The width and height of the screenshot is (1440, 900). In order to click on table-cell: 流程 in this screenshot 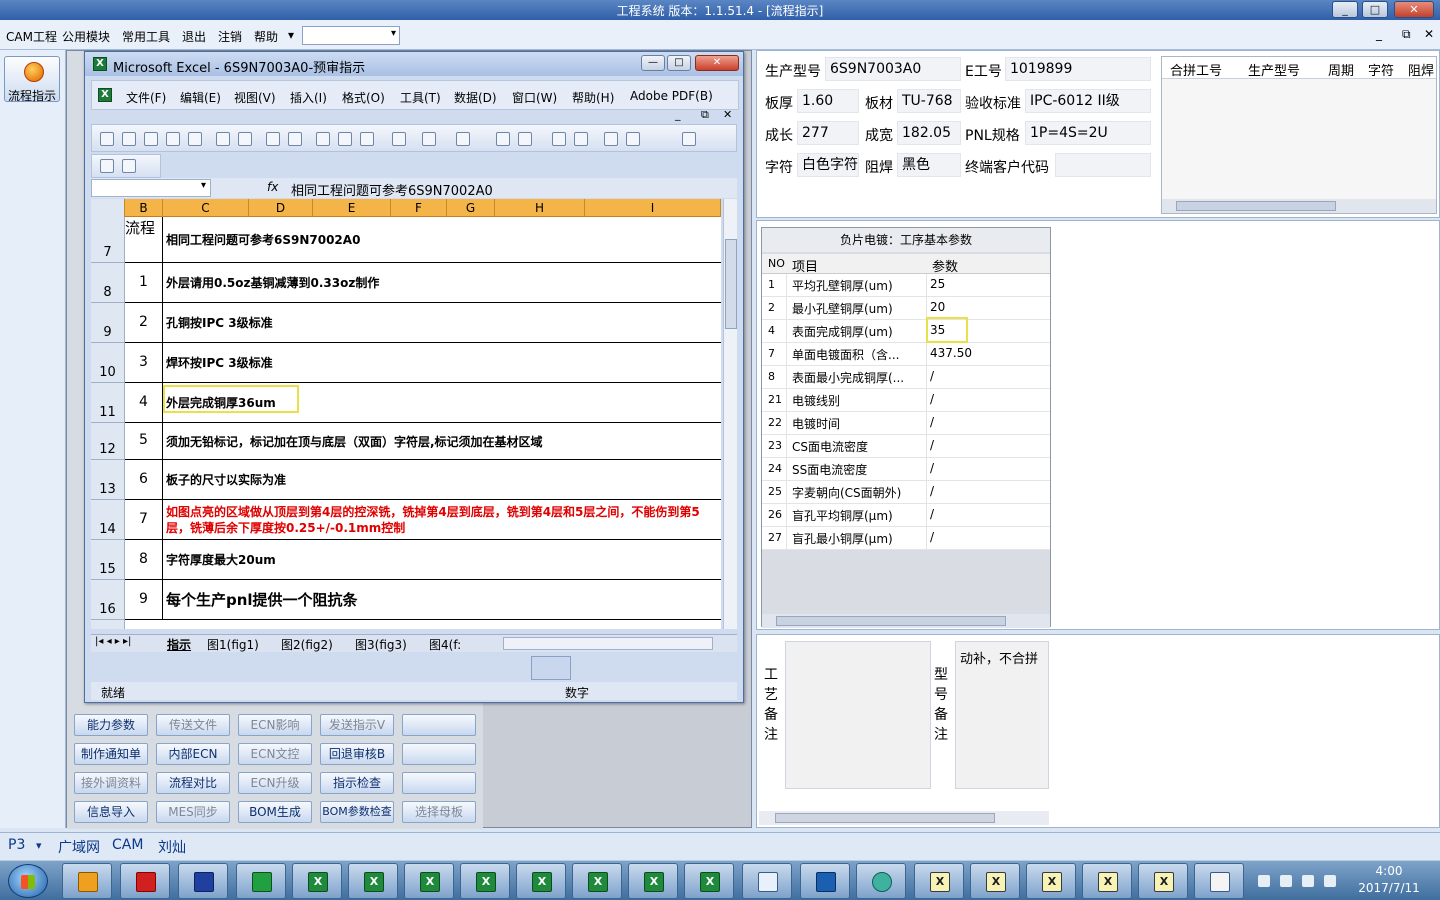, I will do `click(144, 240)`.